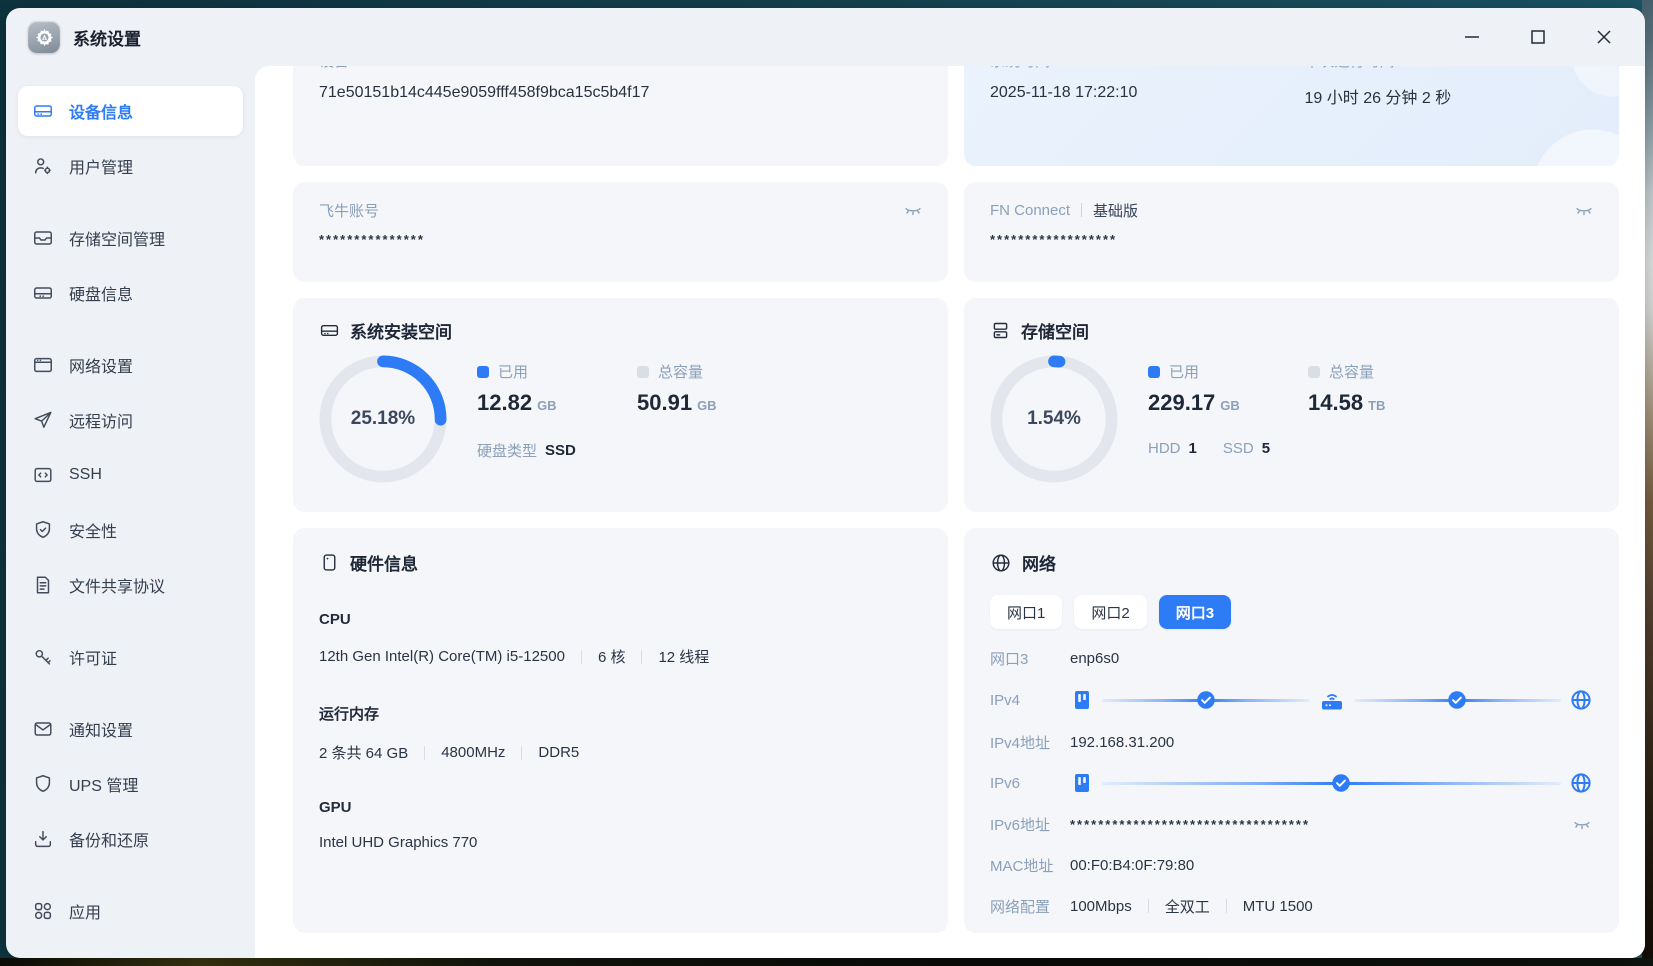  Describe the element at coordinates (130, 729) in the screenshot. I see `sidebar-item-notification-settings: 通知设置` at that location.